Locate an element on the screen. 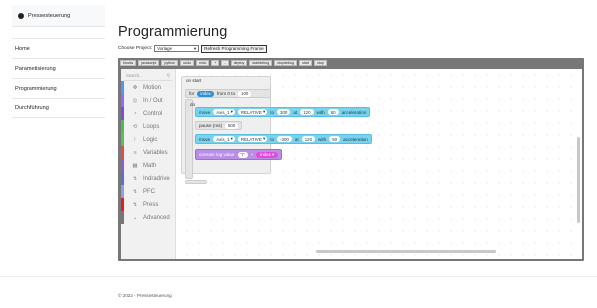  position-value: 300 is located at coordinates (284, 112).